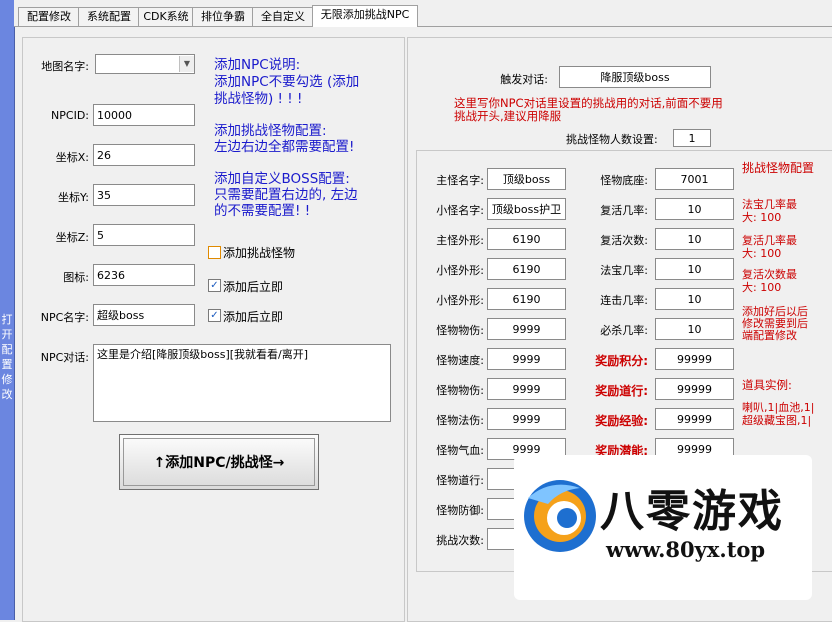 This screenshot has width=832, height=622. What do you see at coordinates (560, 516) in the screenshot?
I see `logo-icon` at bounding box center [560, 516].